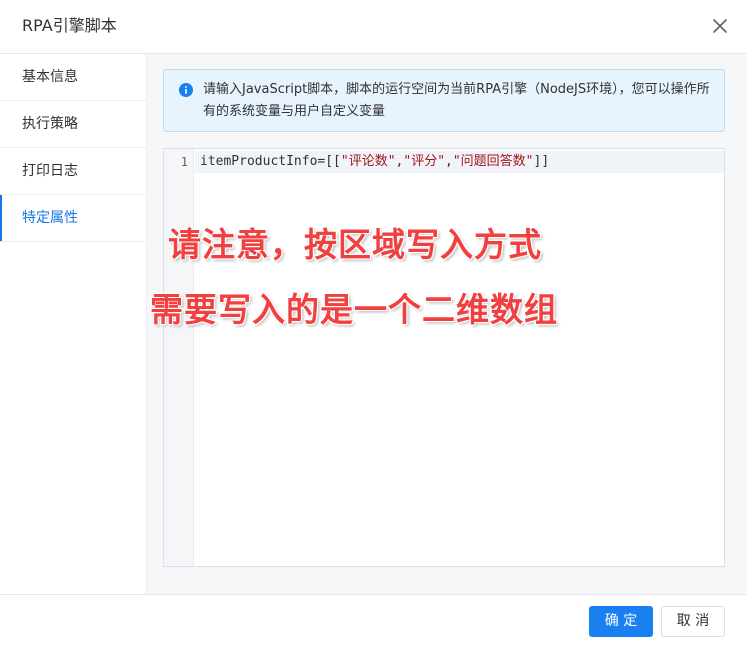  I want to click on info-icon, so click(186, 90).